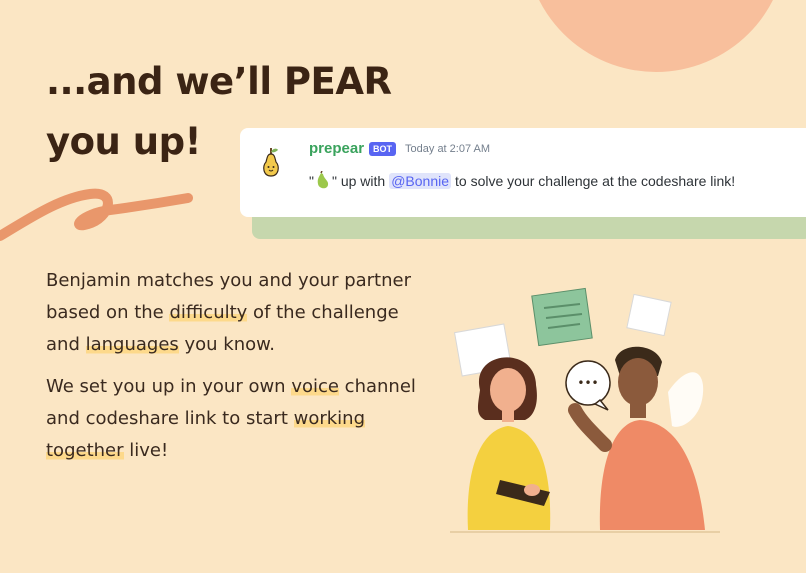 The height and width of the screenshot is (573, 806). Describe the element at coordinates (336, 148) in the screenshot. I see `bot-username: prepear` at that location.